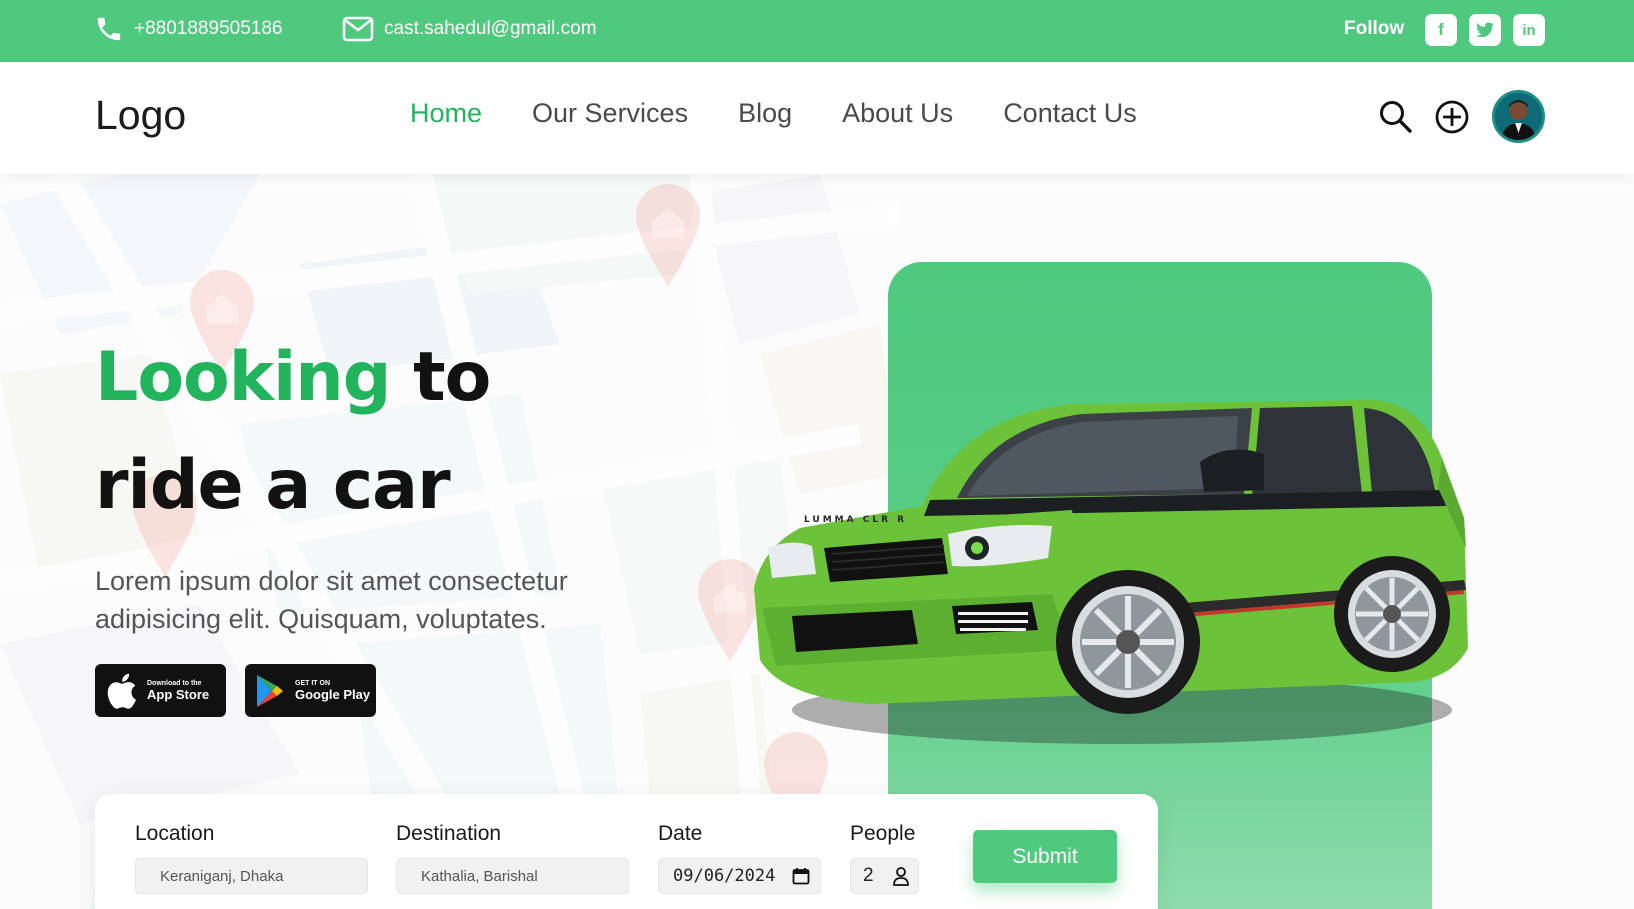  Describe the element at coordinates (610, 113) in the screenshot. I see `nav-link-services: Our Services` at that location.